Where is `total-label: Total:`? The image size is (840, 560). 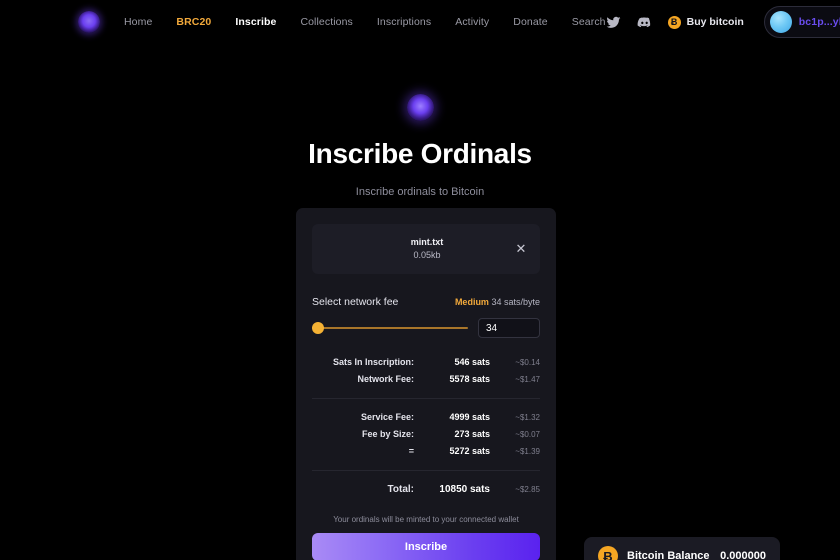 total-label: Total: is located at coordinates (400, 489).